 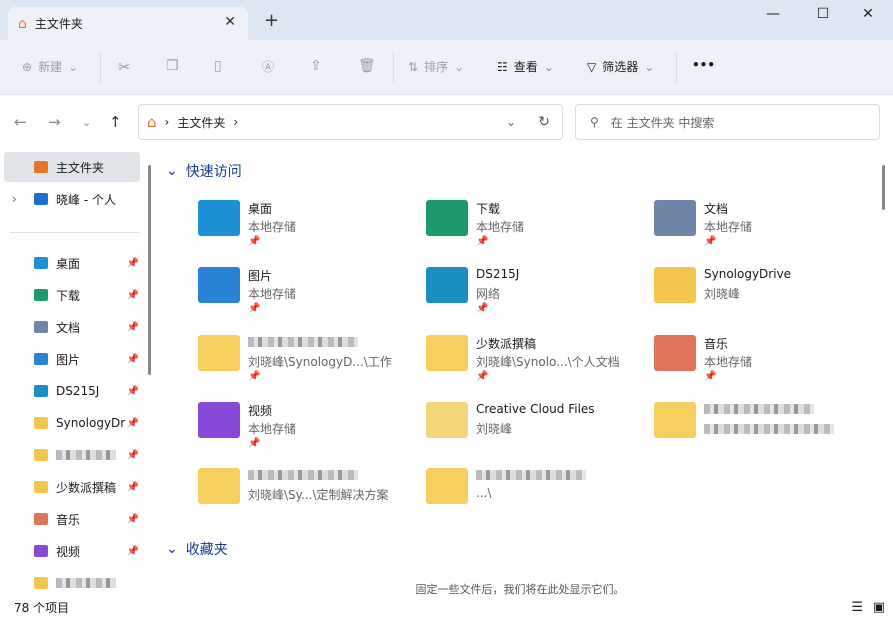 I want to click on filter-label: 筛选器, so click(x=620, y=67).